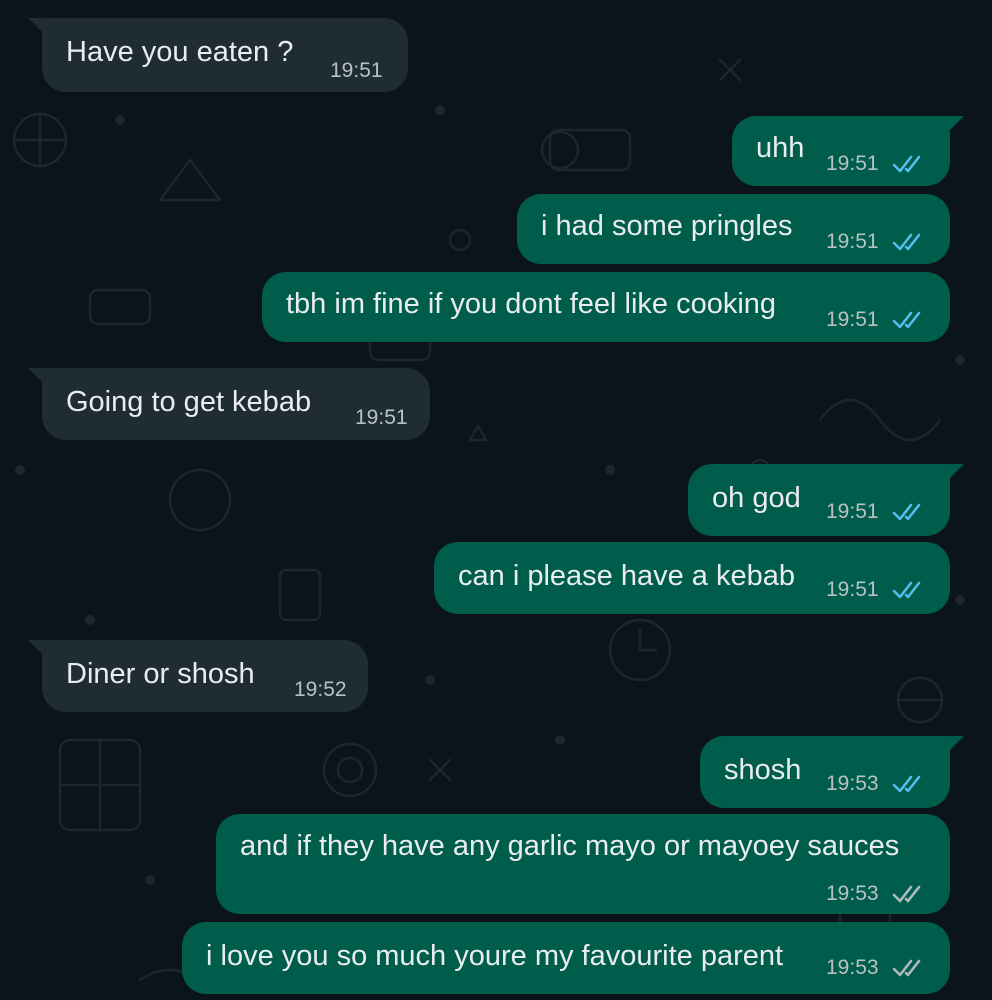 The width and height of the screenshot is (992, 1000). I want to click on message-bubble-outgoing: oh god 19:51, so click(826, 500).